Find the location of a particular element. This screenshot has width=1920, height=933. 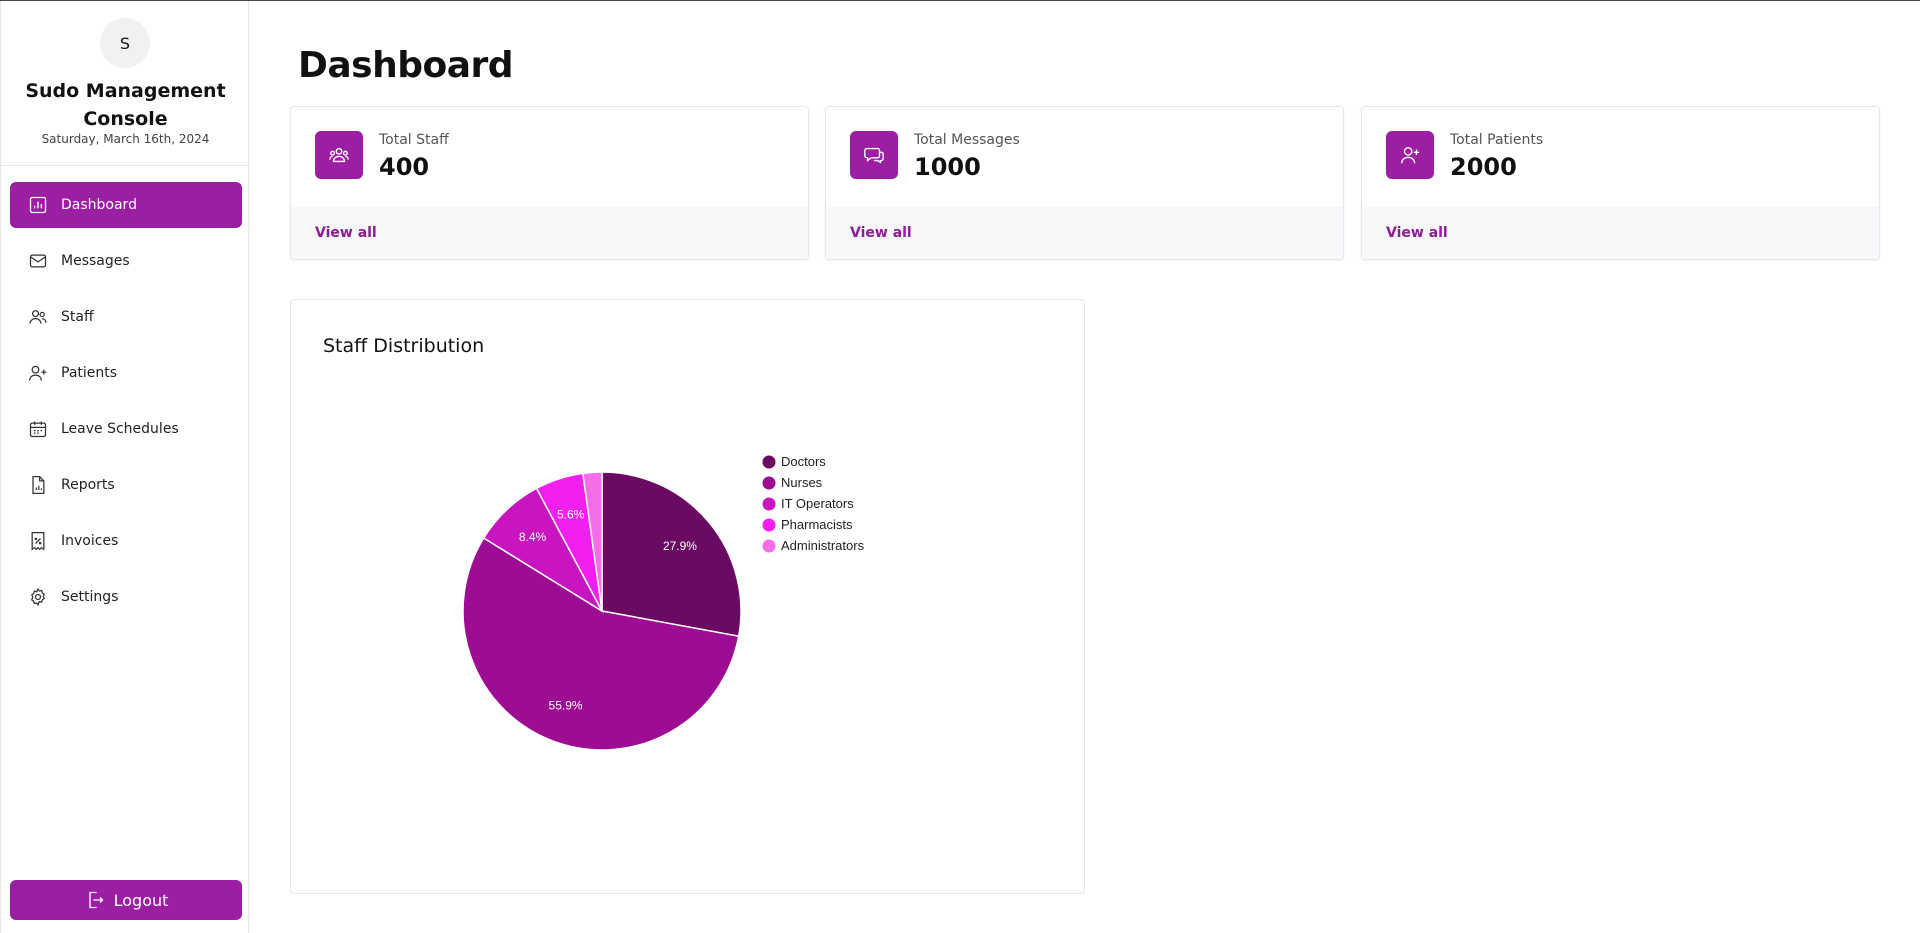

stat-value: 2000 is located at coordinates (1483, 167).